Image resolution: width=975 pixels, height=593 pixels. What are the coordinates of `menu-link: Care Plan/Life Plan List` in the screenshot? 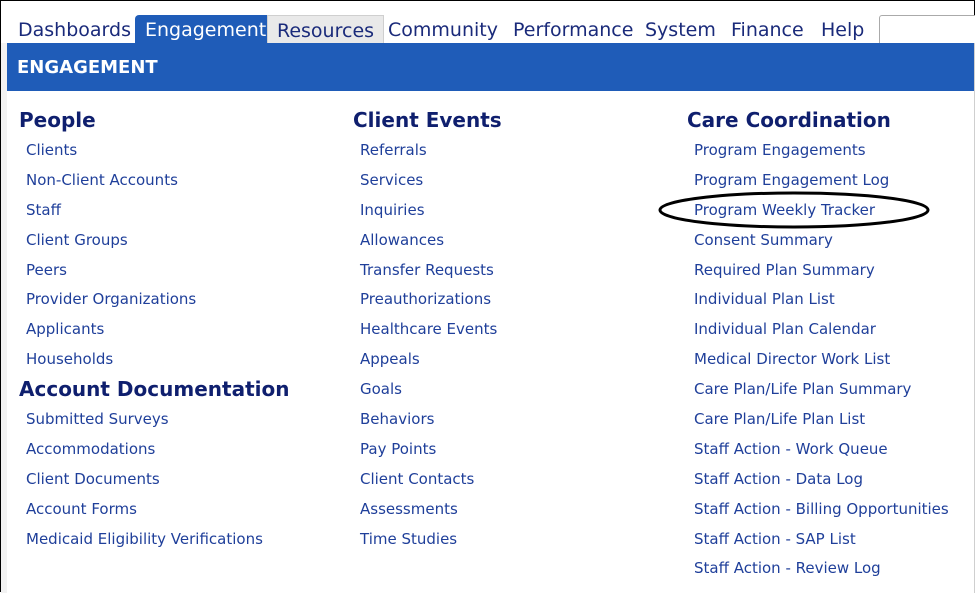 It's located at (832, 419).